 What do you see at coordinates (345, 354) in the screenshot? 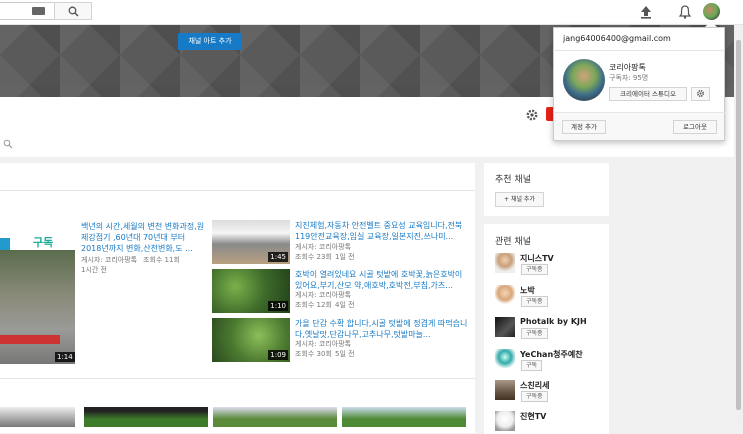
I see `video-age: 5일 전` at bounding box center [345, 354].